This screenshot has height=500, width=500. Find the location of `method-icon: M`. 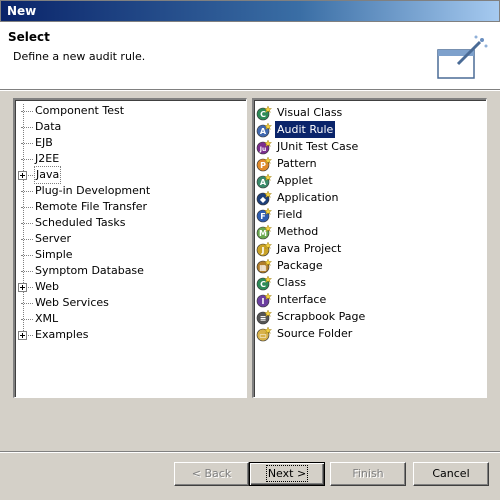

method-icon: M is located at coordinates (264, 232).